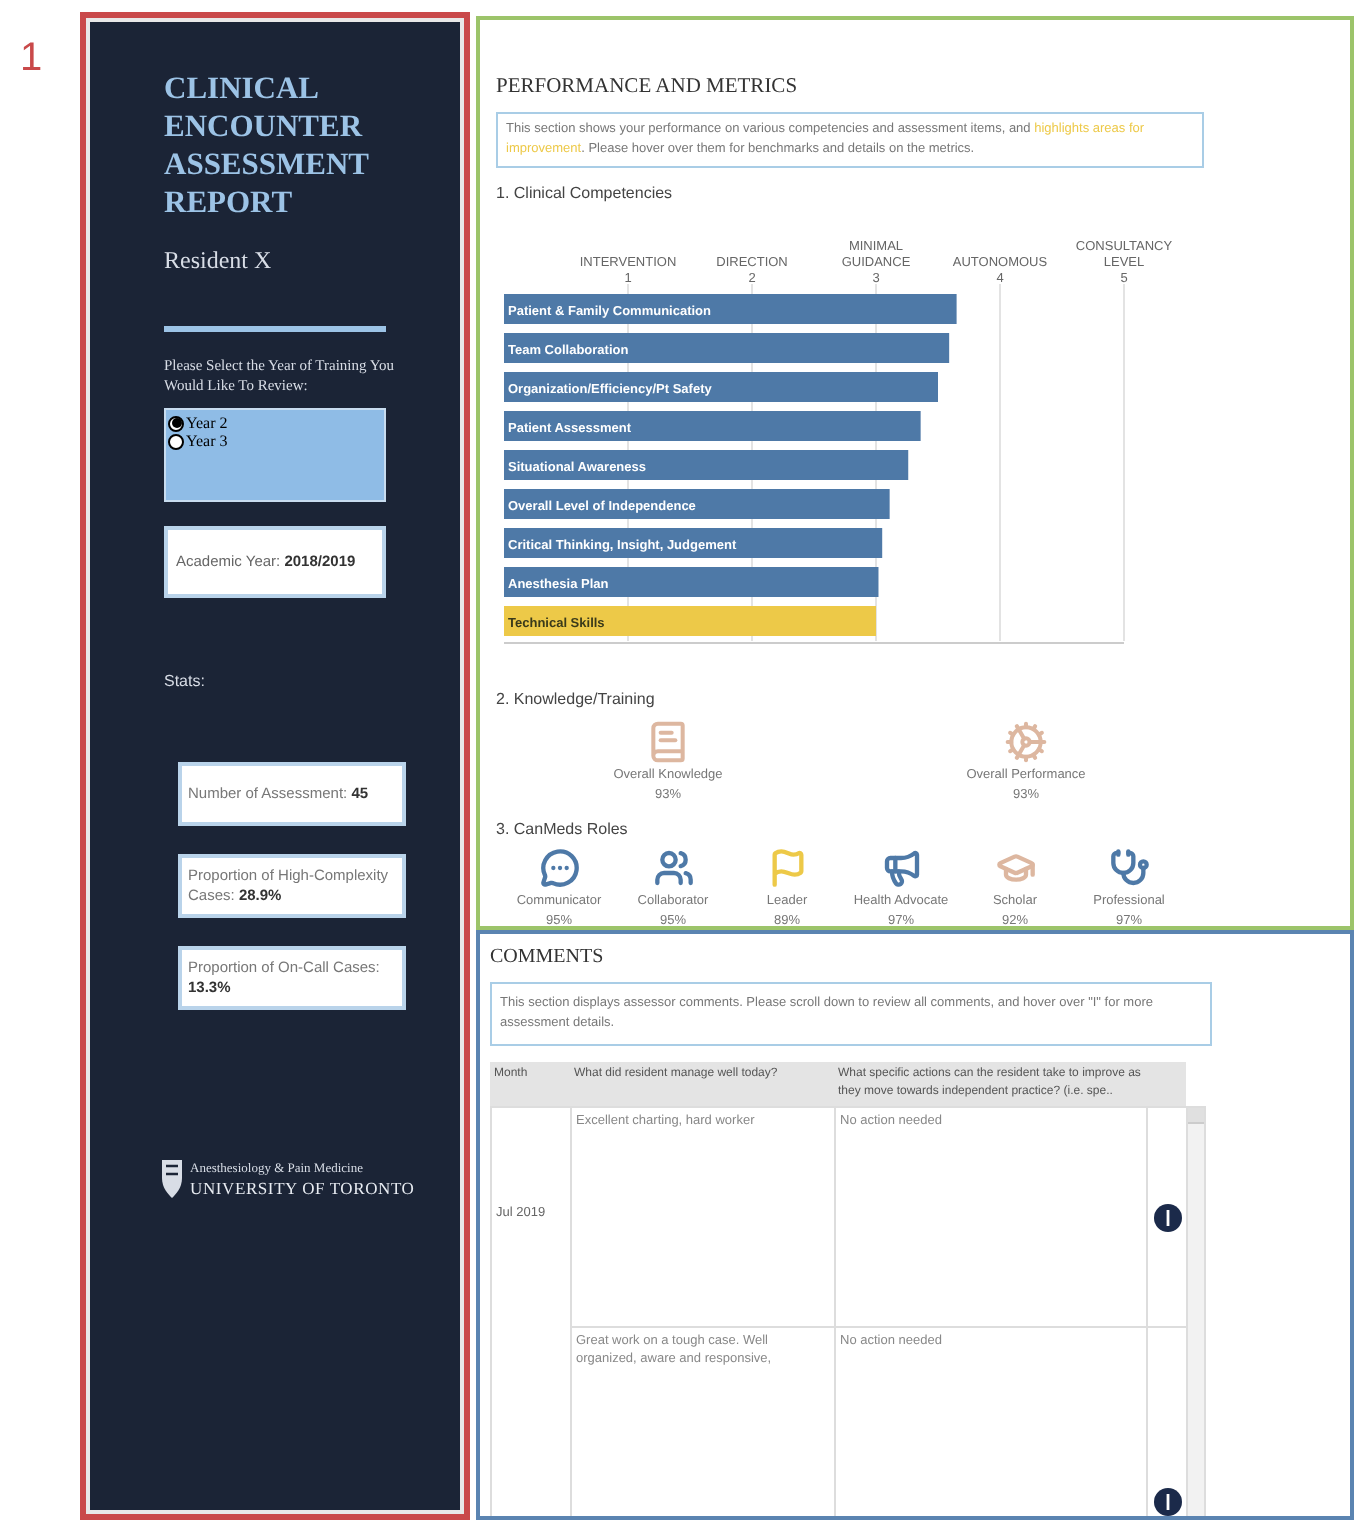 The width and height of the screenshot is (1354, 1520). I want to click on figure-number: 1, so click(31, 58).